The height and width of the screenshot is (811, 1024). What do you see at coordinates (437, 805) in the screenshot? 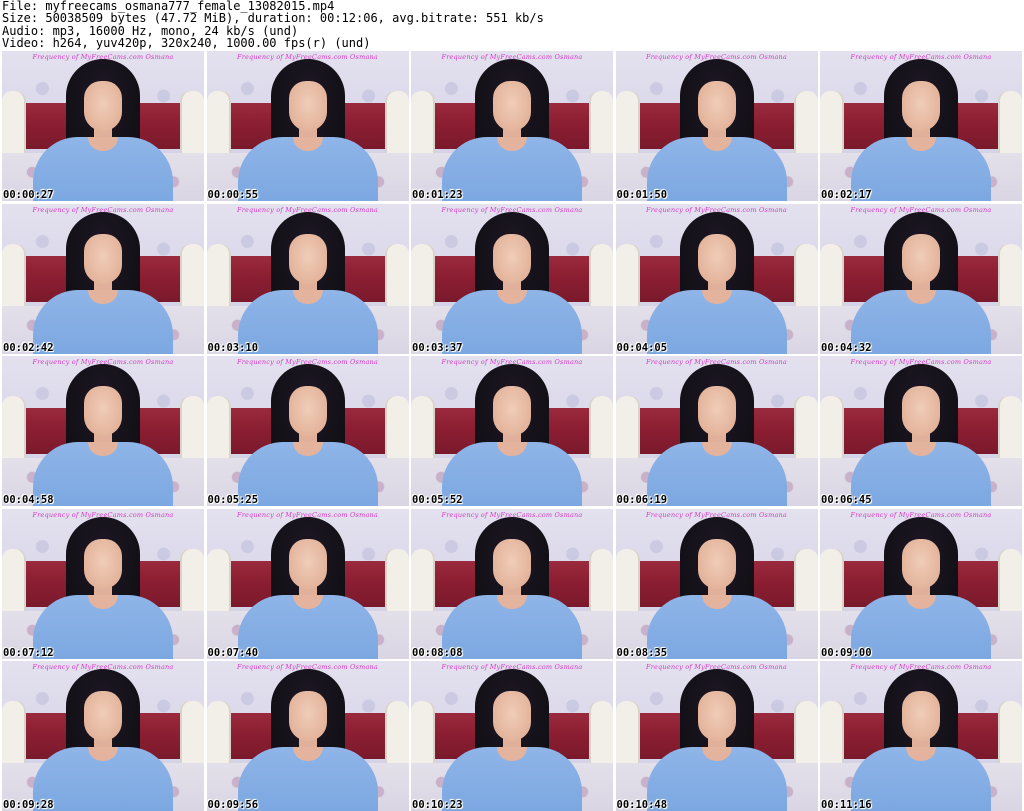
I see `timestamp: 00:10:23` at bounding box center [437, 805].